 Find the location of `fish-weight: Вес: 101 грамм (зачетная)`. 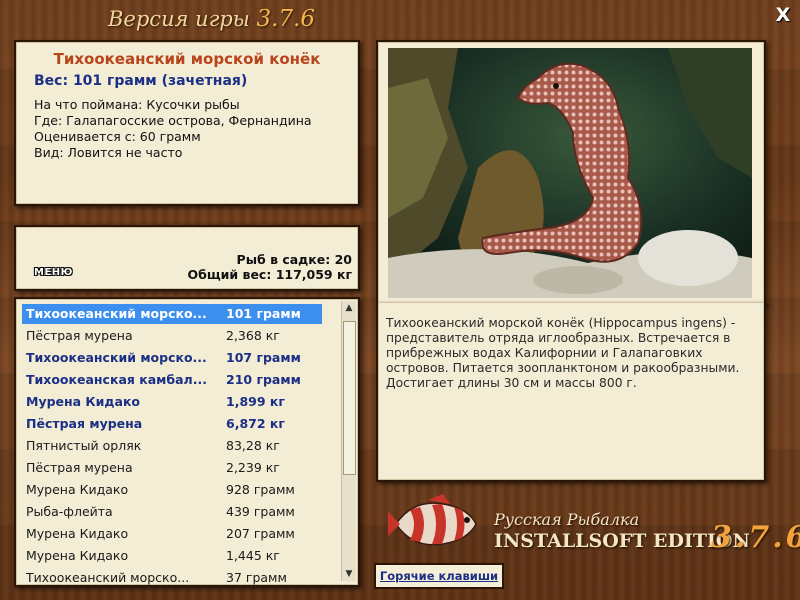

fish-weight: Вес: 101 грамм (зачетная) is located at coordinates (141, 81).